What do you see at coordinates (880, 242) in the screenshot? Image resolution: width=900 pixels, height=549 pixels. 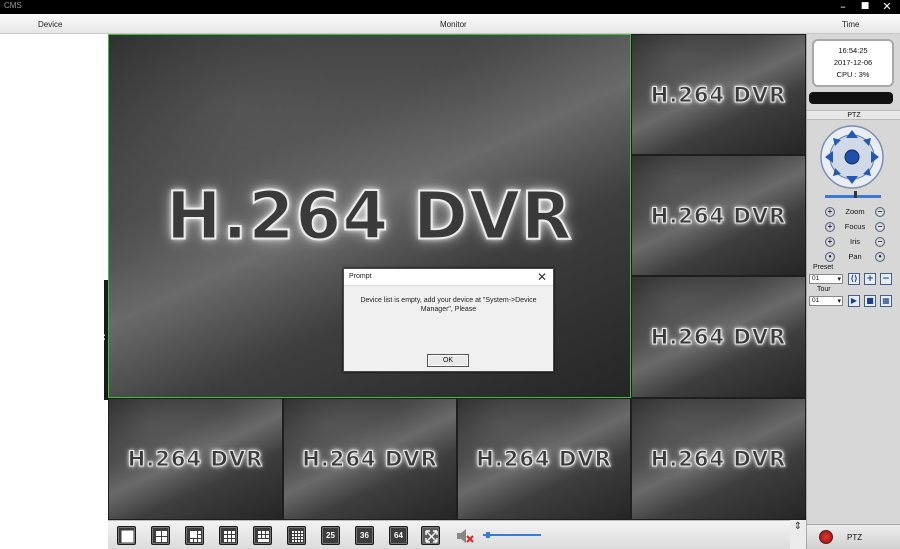 I see `iris-close-button: −` at bounding box center [880, 242].